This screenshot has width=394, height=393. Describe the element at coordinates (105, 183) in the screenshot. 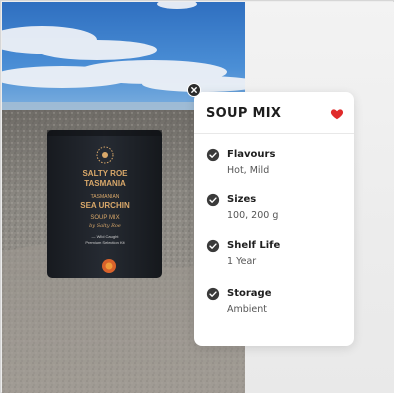

I see `jar-brand-line2: TASMANIA` at that location.